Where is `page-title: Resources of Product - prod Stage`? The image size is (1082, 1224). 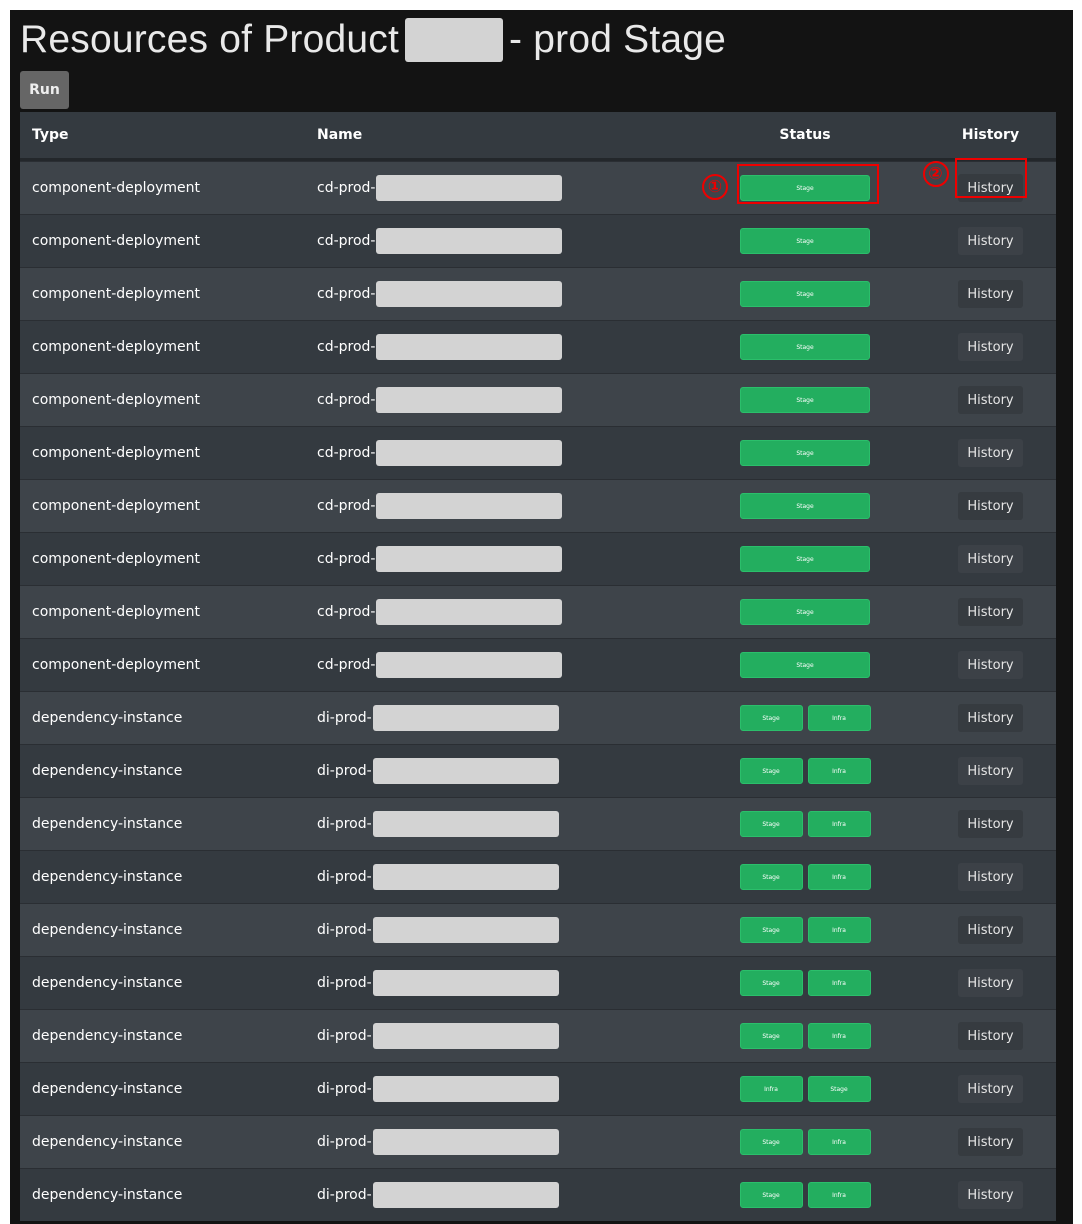 page-title: Resources of Product - prod Stage is located at coordinates (373, 40).